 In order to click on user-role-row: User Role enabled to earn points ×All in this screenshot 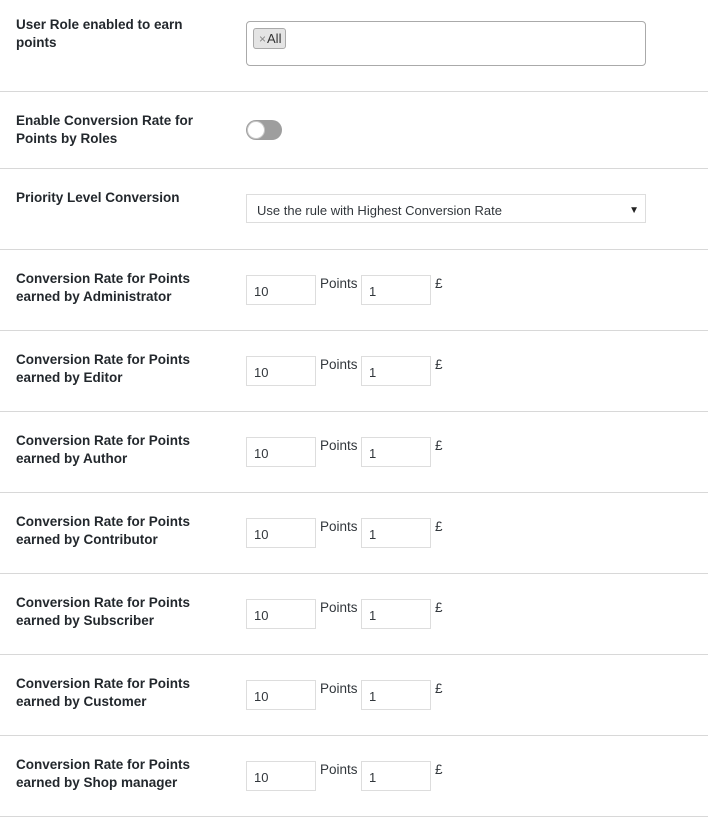, I will do `click(354, 46)`.